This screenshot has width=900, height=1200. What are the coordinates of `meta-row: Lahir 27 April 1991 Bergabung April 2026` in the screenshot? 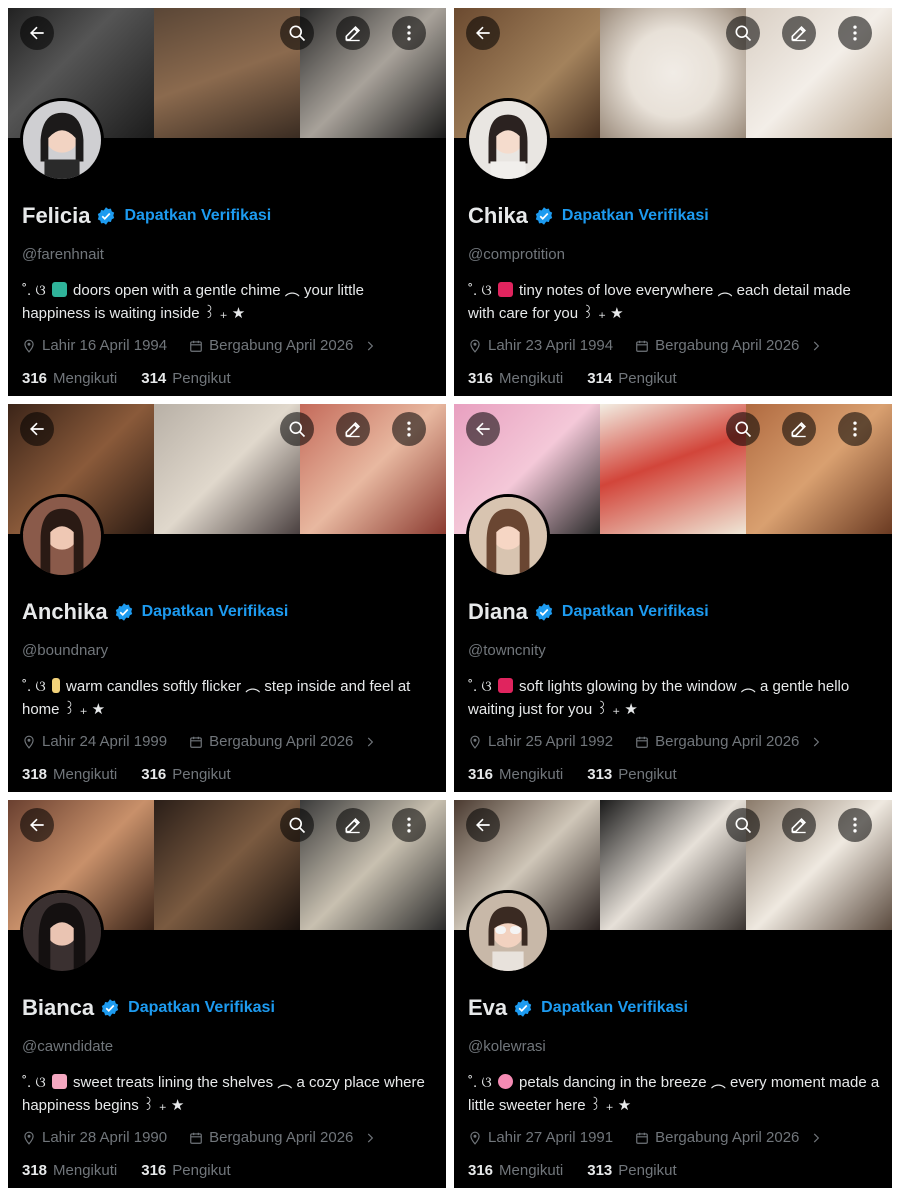 It's located at (645, 1137).